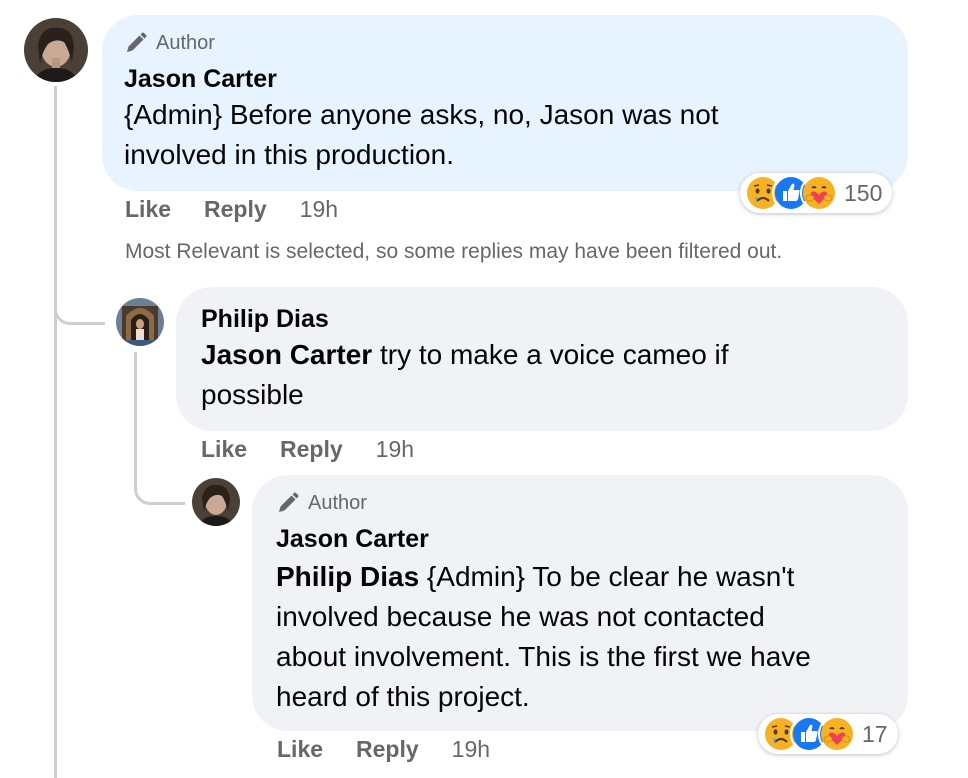 This screenshot has height=778, width=968. I want to click on comment-actions-1: Like Reply 19h, so click(231, 209).